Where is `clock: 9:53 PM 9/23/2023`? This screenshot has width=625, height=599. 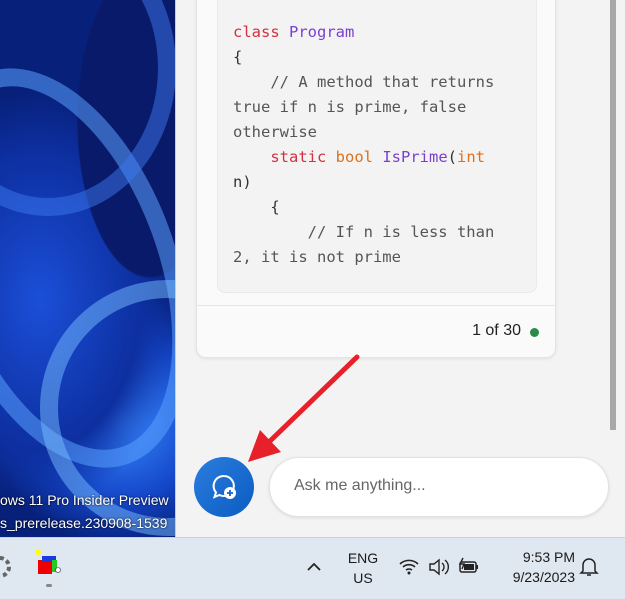
clock: 9:53 PM 9/23/2023 is located at coordinates (535, 567).